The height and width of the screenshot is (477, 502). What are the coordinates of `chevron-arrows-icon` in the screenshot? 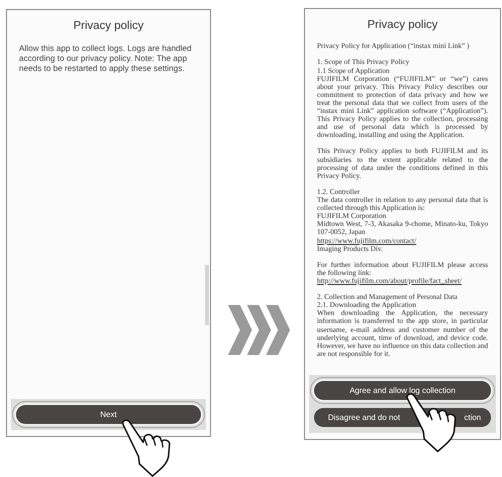 It's located at (259, 330).